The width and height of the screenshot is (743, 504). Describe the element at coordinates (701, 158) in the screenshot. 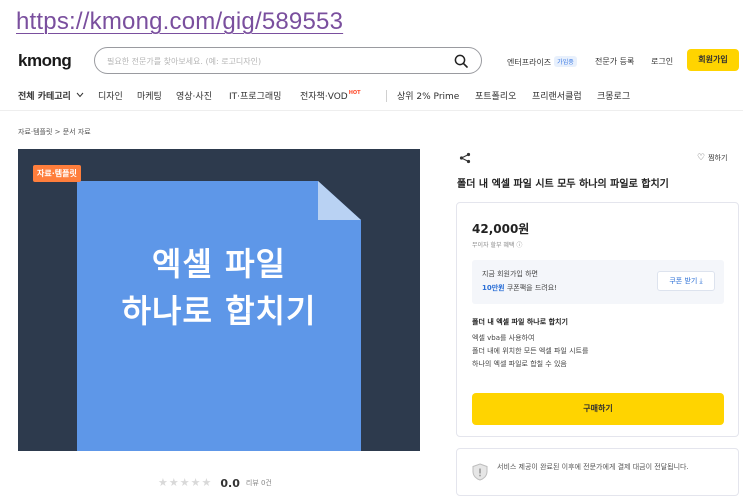

I see `heart-icon: ♡` at that location.